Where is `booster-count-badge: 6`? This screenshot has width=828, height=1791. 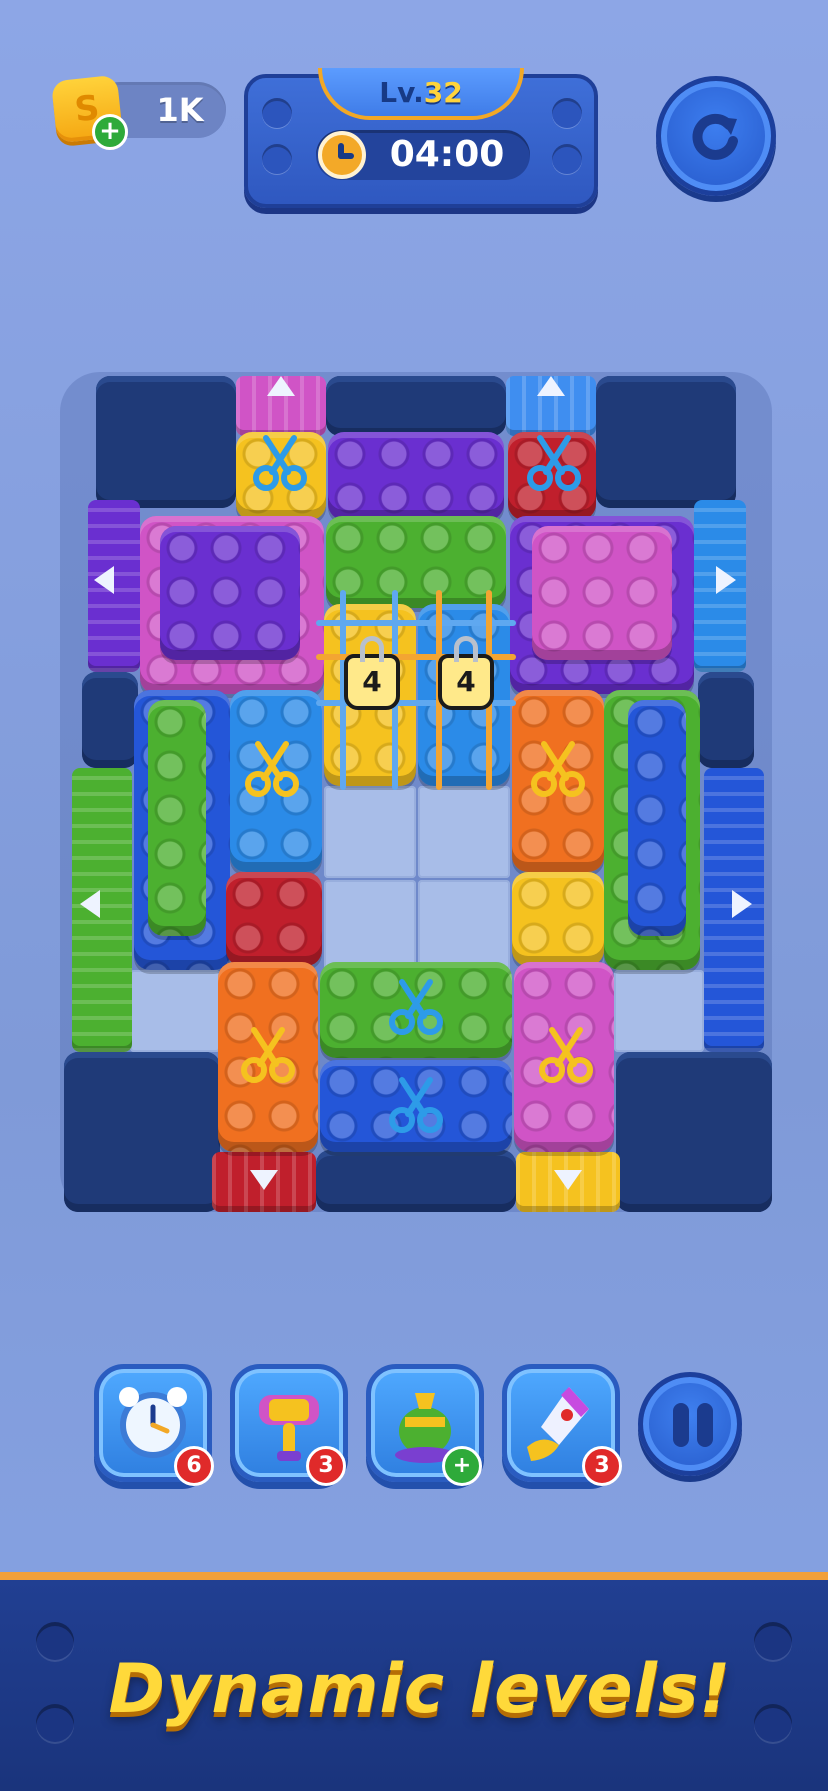
booster-count-badge: 6 is located at coordinates (194, 1466).